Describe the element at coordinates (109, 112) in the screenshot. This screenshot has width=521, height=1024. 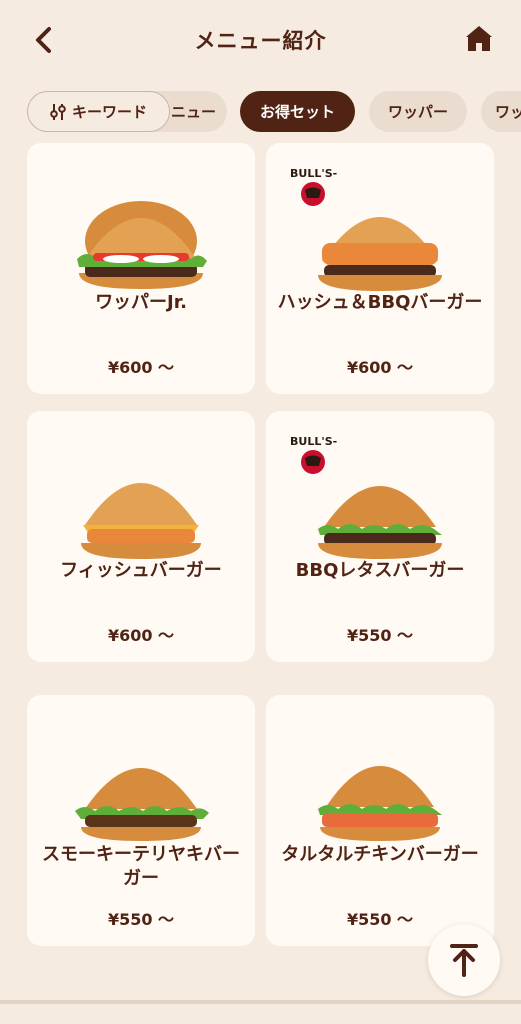
I see `keyword-filter-label: キーワード` at that location.